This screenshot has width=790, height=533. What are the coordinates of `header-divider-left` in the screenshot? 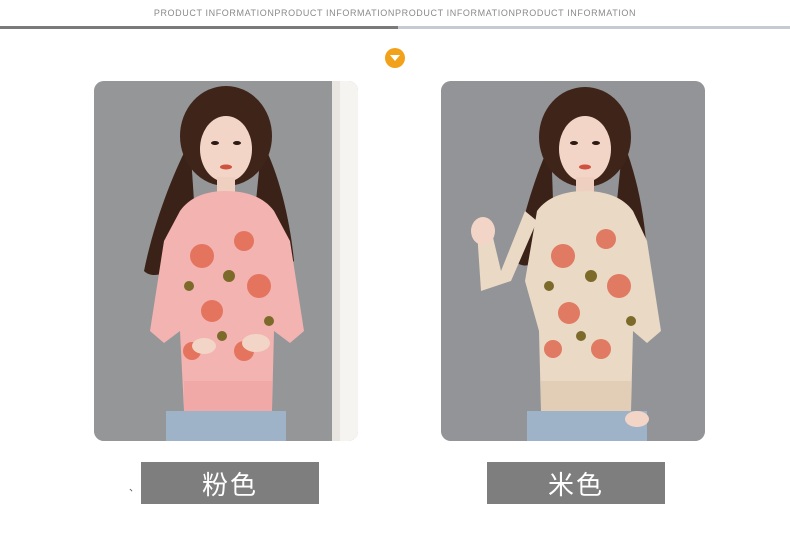 It's located at (199, 27).